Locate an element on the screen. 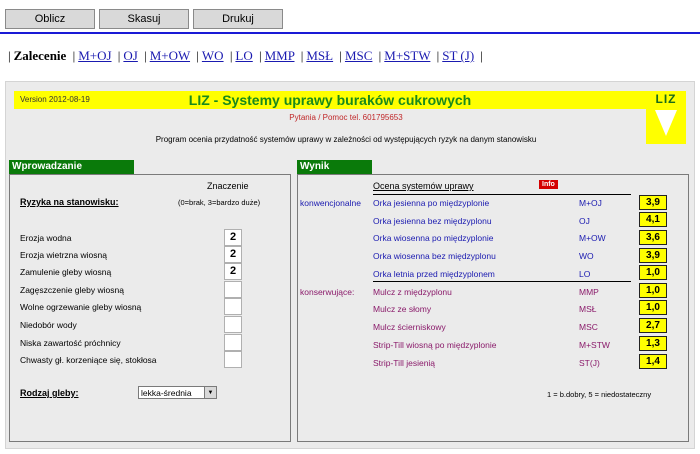 The image size is (700, 454). system-code: OJ is located at coordinates (584, 221).